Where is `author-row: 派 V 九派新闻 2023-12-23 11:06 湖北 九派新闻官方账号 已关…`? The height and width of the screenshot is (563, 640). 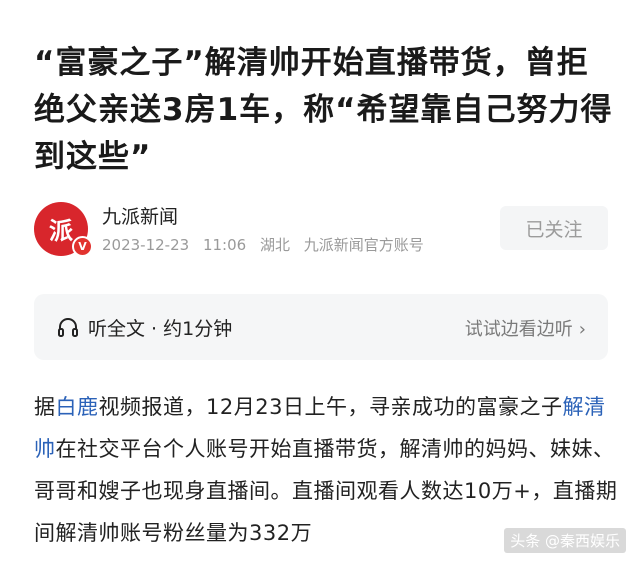 author-row: 派 V 九派新闻 2023-12-23 11:06 湖北 九派新闻官方账号 已关… is located at coordinates (321, 230).